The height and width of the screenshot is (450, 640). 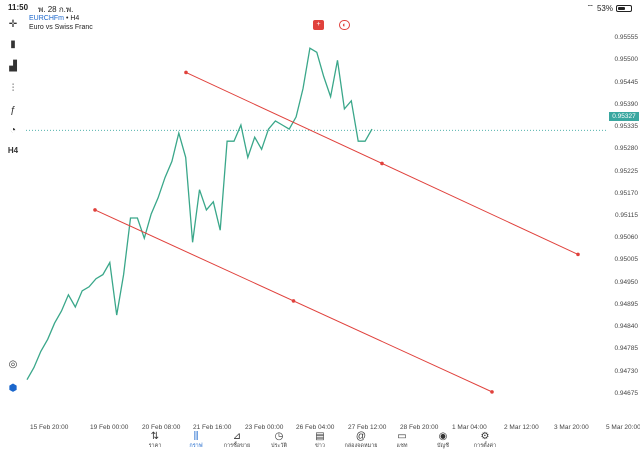 What do you see at coordinates (196, 436) in the screenshot?
I see `chart-icon: ⫼` at bounding box center [196, 436].